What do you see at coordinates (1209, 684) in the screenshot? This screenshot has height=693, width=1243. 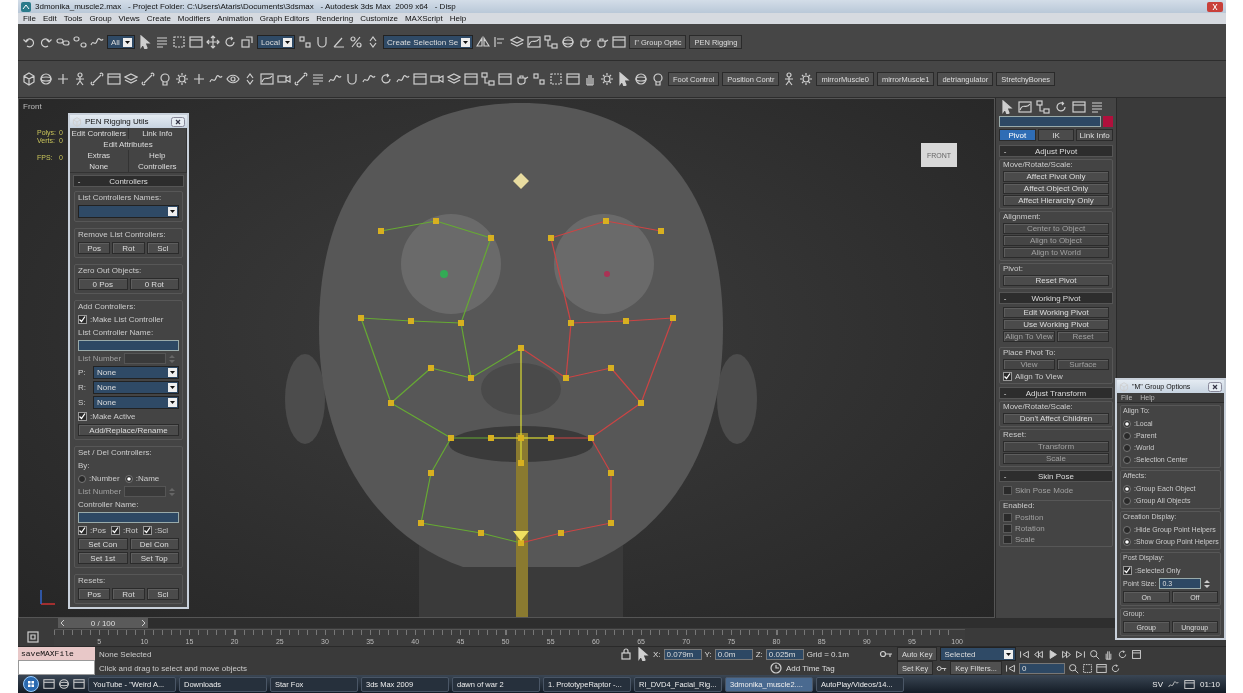 I see `clock: 01:10` at bounding box center [1209, 684].